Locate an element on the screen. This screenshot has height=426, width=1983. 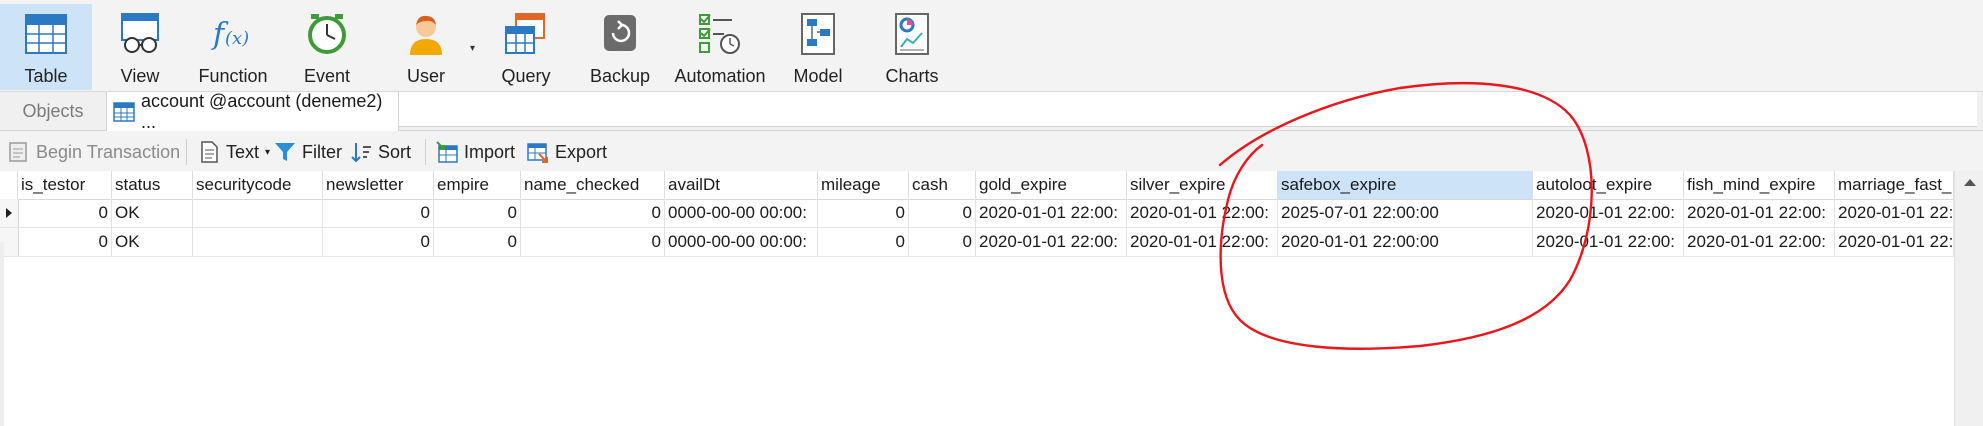
model-icon is located at coordinates (818, 34).